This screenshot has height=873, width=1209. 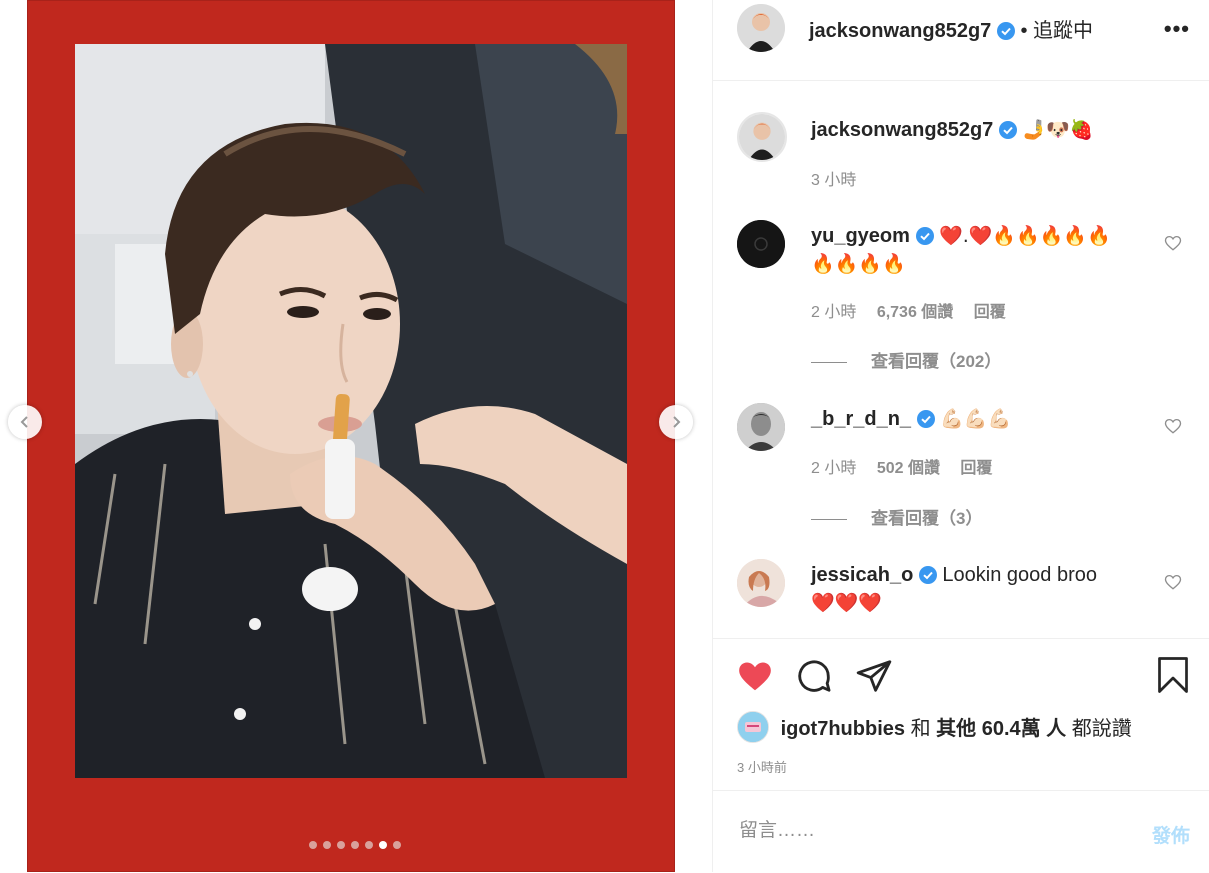 What do you see at coordinates (1177, 29) in the screenshot?
I see `more-options-button: •••` at bounding box center [1177, 29].